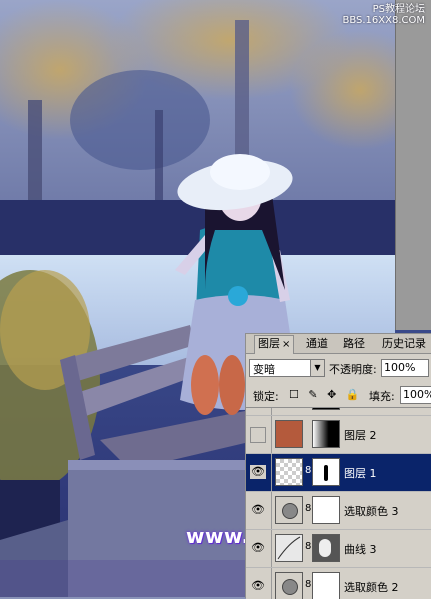  I want to click on layer-row-layer1: 👁 8 图层 1, so click(338, 473).